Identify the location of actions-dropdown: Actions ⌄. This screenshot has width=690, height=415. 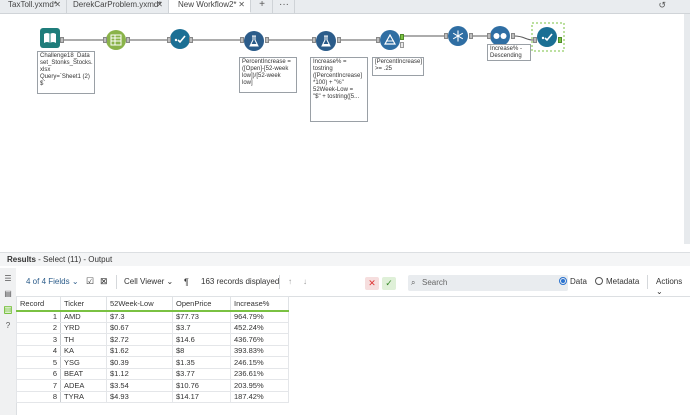
(673, 287).